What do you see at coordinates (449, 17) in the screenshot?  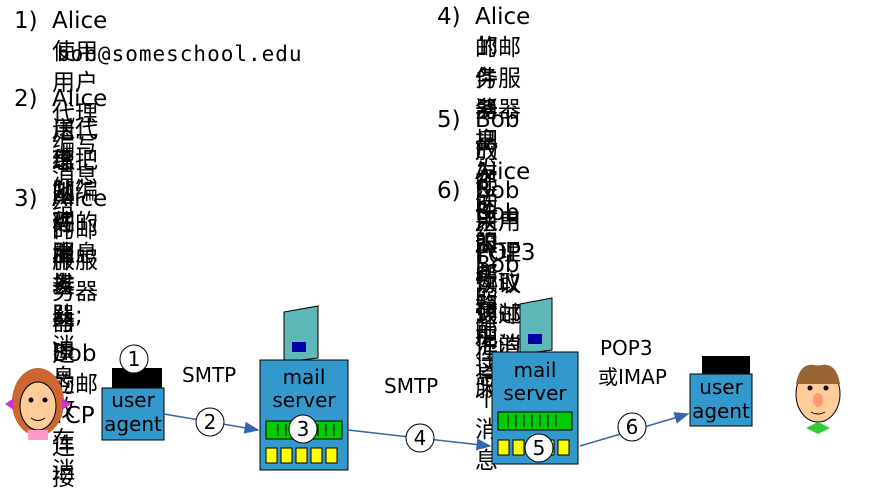 I see `step-4-number: 4)` at bounding box center [449, 17].